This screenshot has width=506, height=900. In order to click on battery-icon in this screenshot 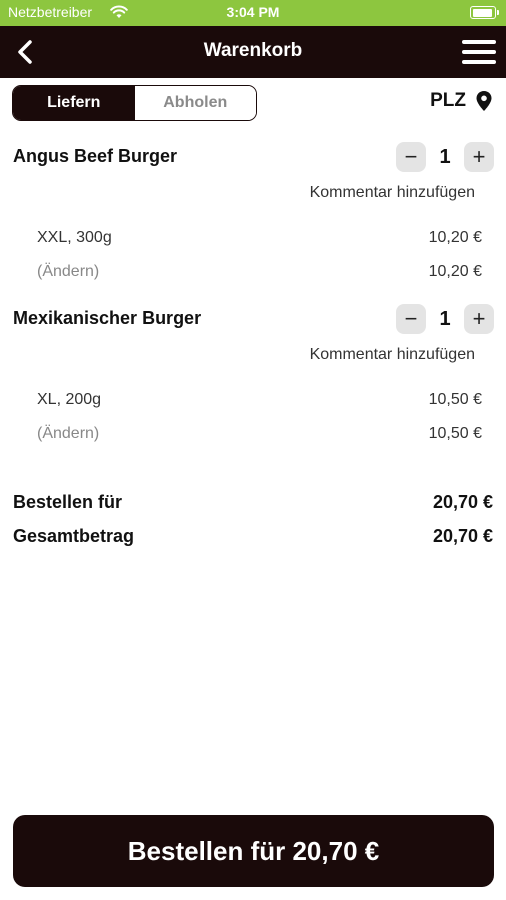, I will do `click(484, 12)`.